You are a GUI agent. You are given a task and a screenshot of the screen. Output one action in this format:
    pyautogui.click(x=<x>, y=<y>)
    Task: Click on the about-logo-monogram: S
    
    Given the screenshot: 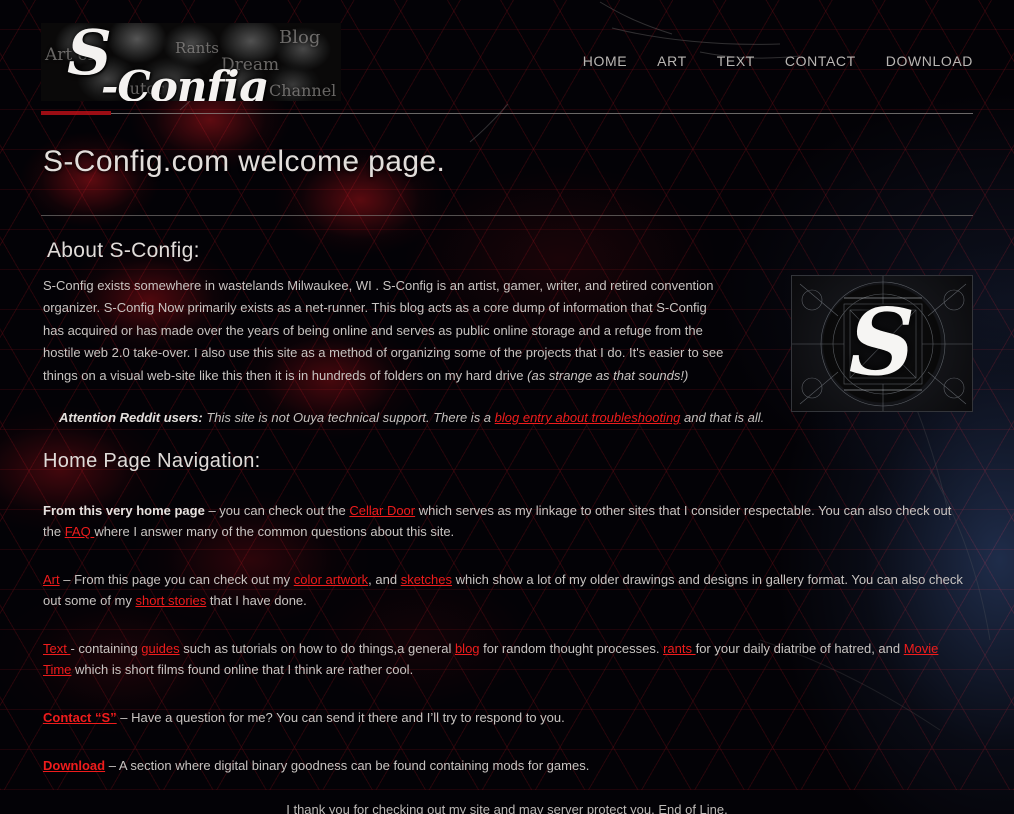 What is the action you would take?
    pyautogui.click(x=882, y=341)
    